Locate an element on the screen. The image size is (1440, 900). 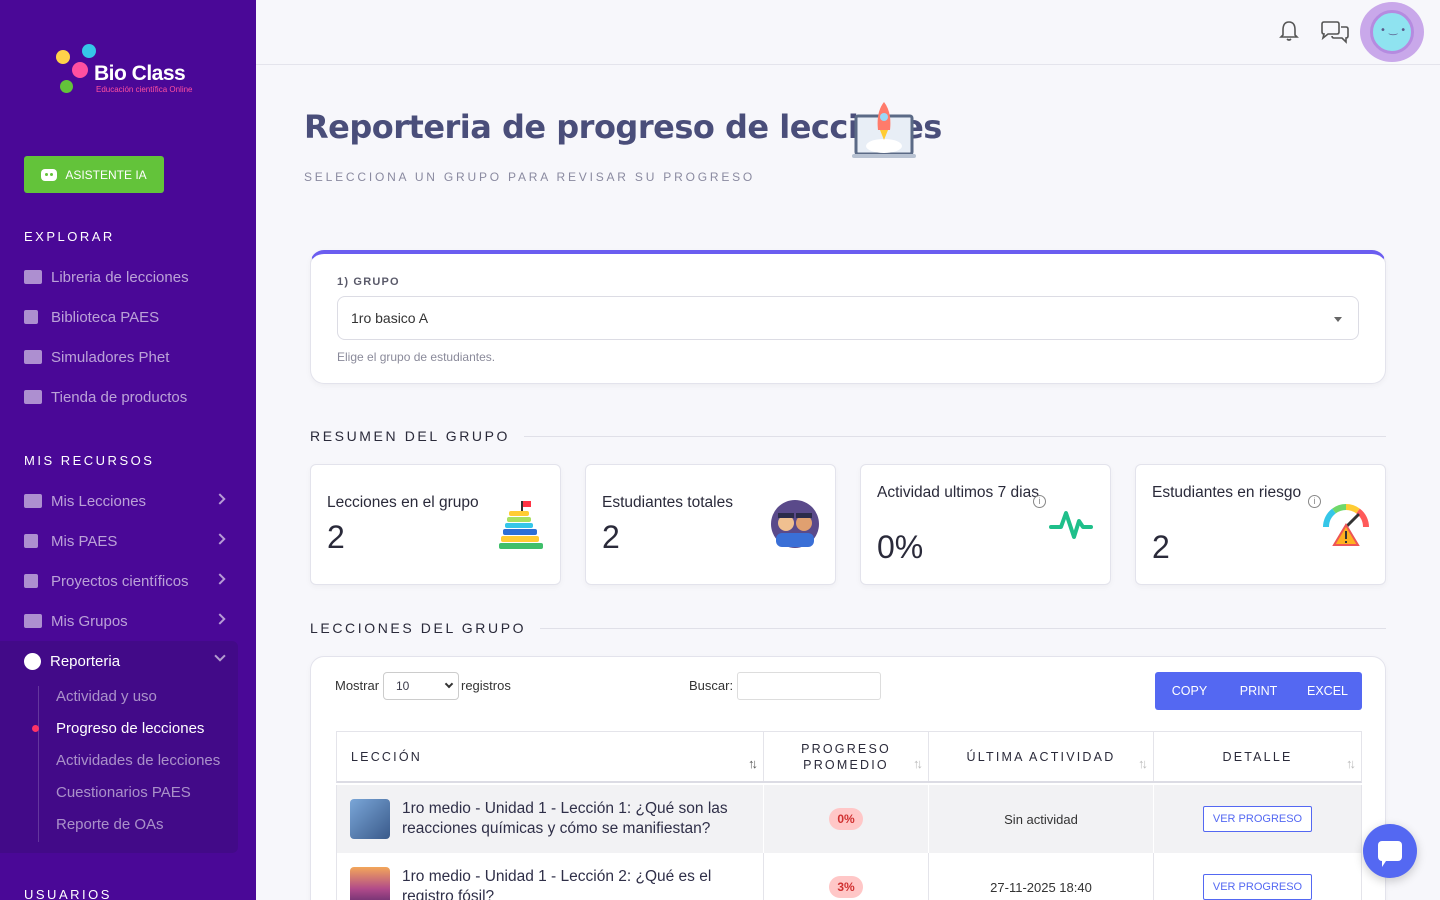
page-length-select: 10 is located at coordinates (421, 686).